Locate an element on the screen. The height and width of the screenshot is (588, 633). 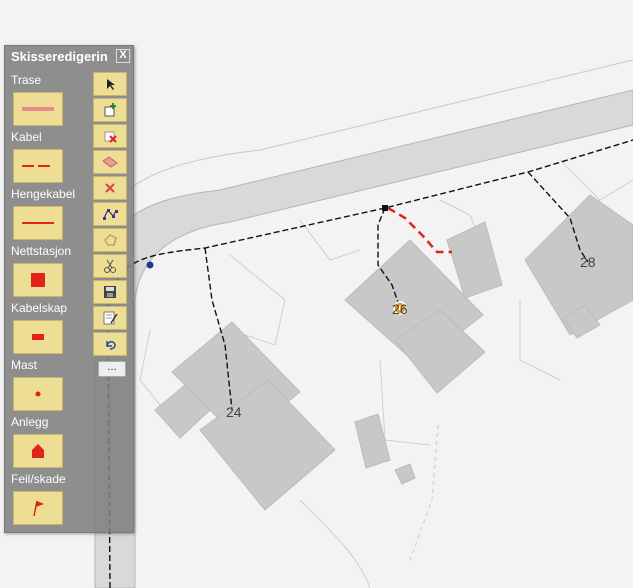
delete-sketch-button is located at coordinates (110, 136).